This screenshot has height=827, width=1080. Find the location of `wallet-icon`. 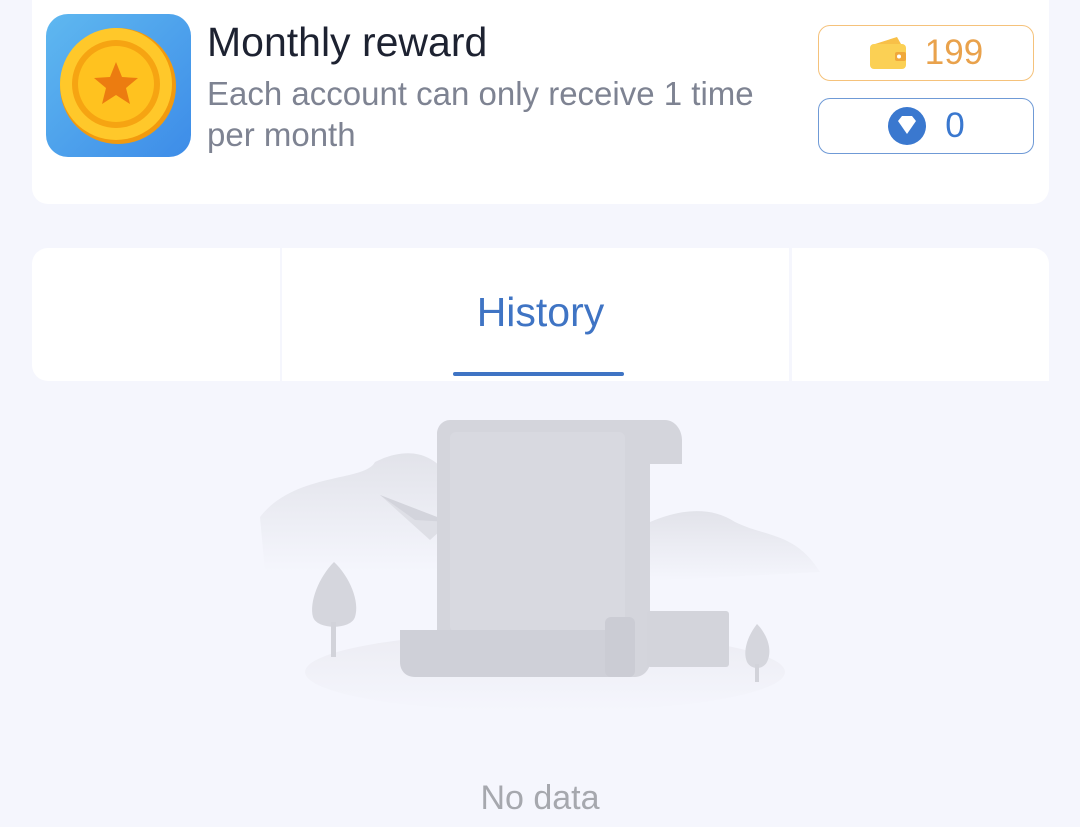

wallet-icon is located at coordinates (887, 53).